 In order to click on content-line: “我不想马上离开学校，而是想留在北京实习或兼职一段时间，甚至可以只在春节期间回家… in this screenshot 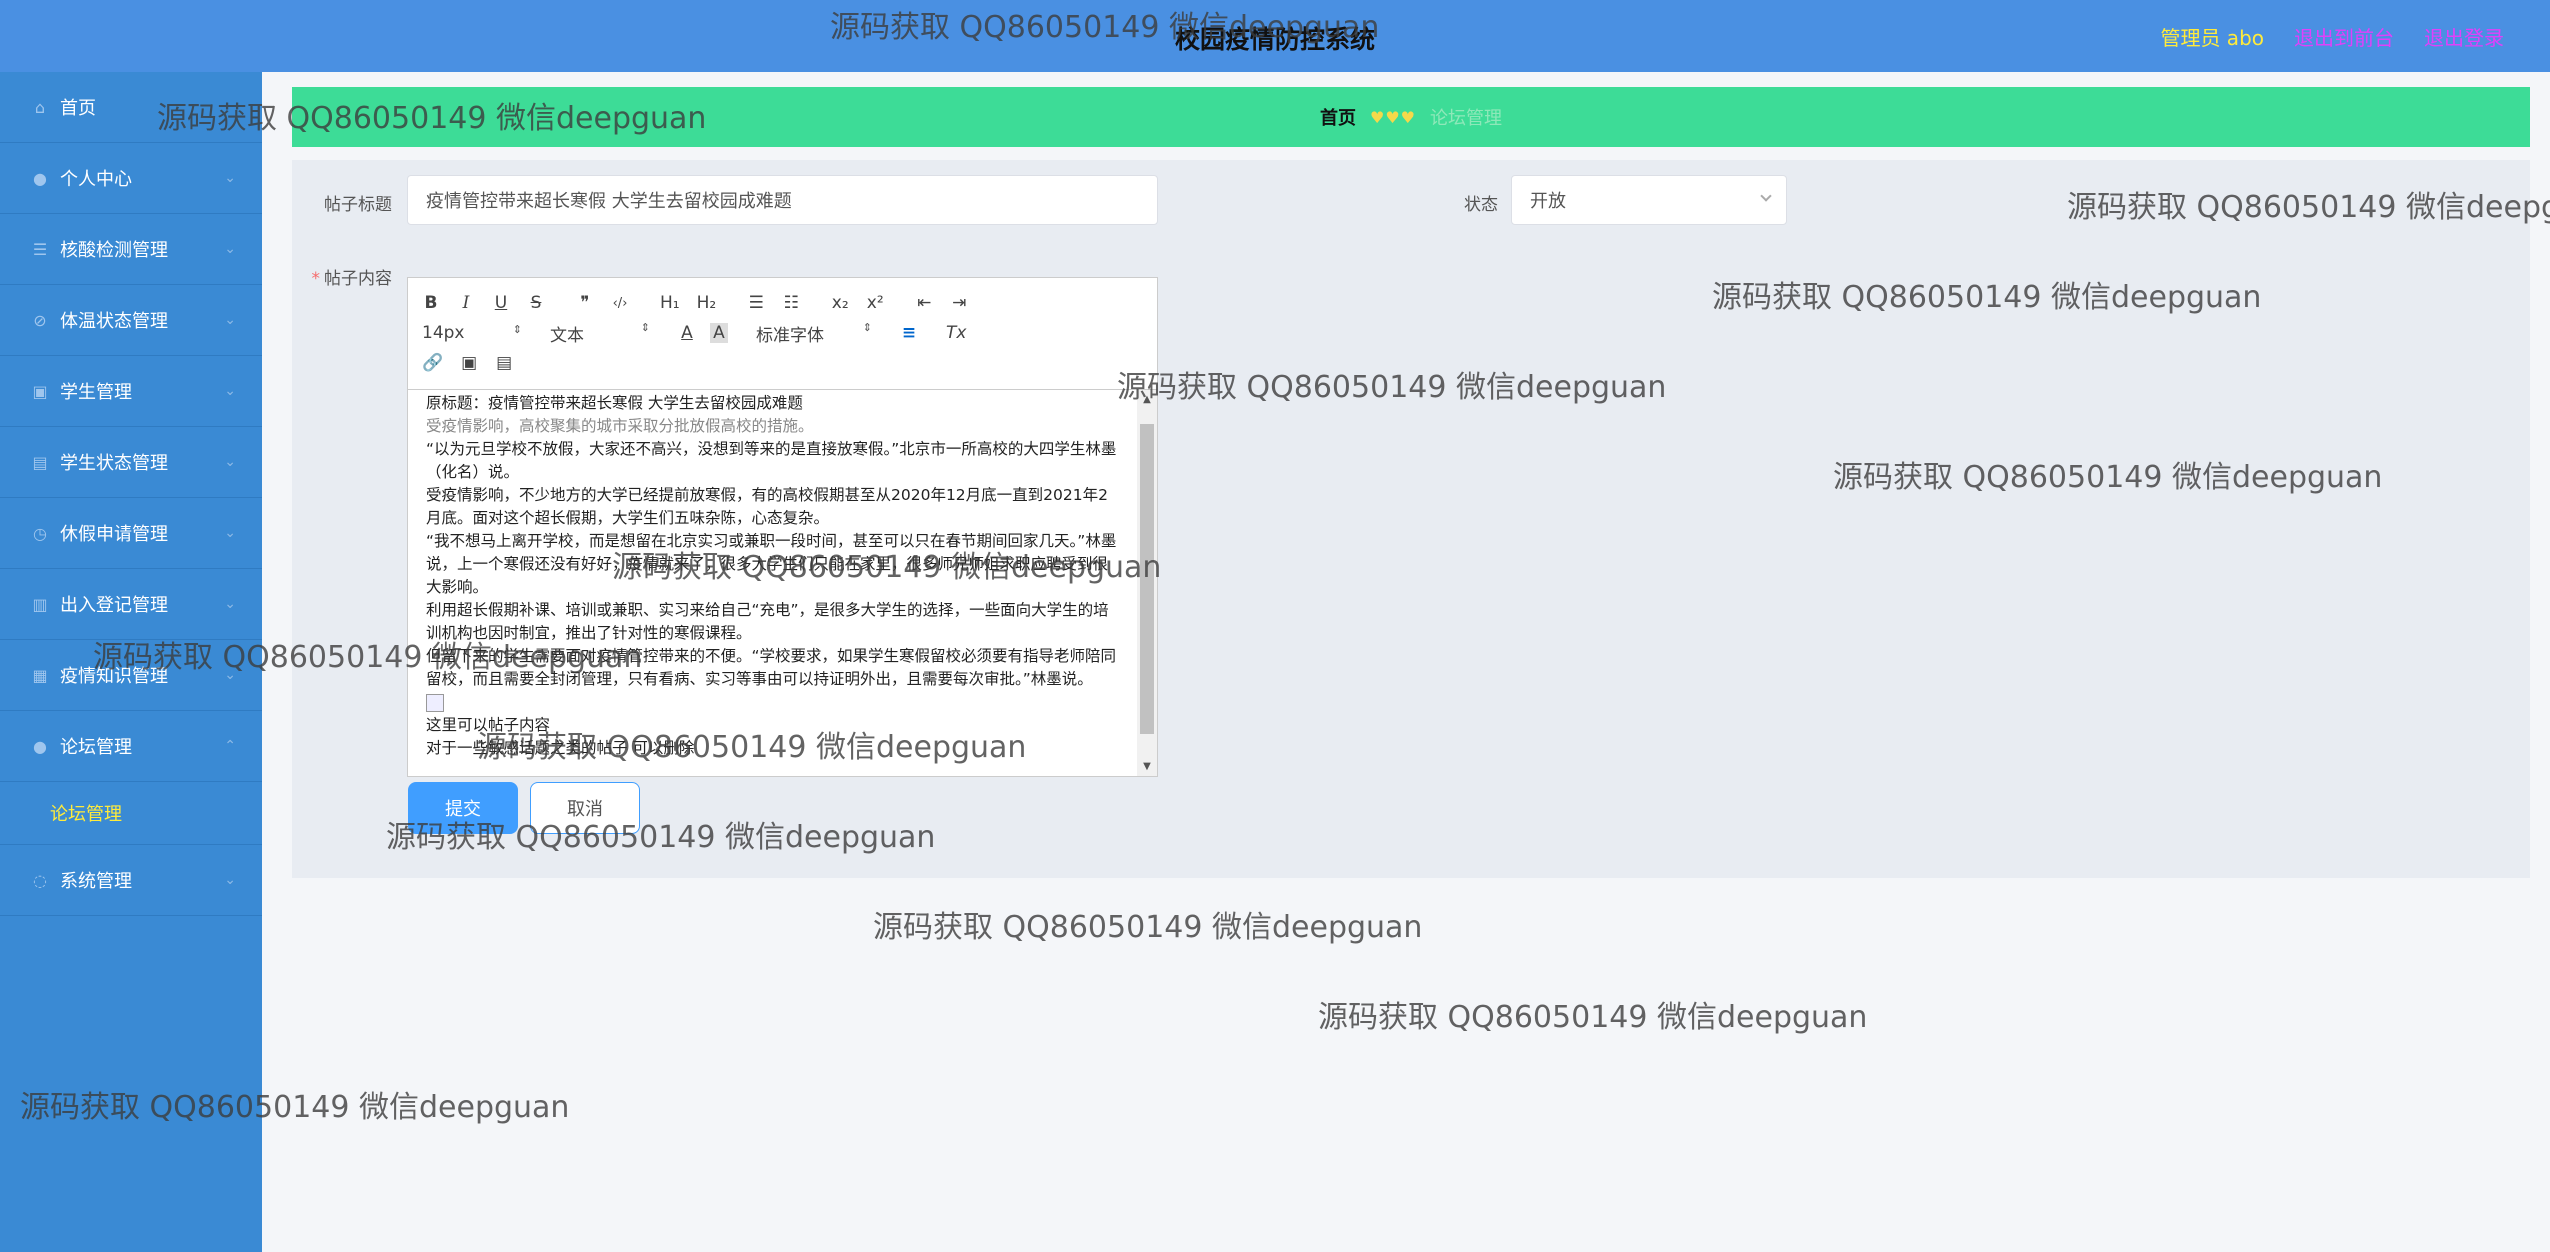, I will do `click(771, 564)`.